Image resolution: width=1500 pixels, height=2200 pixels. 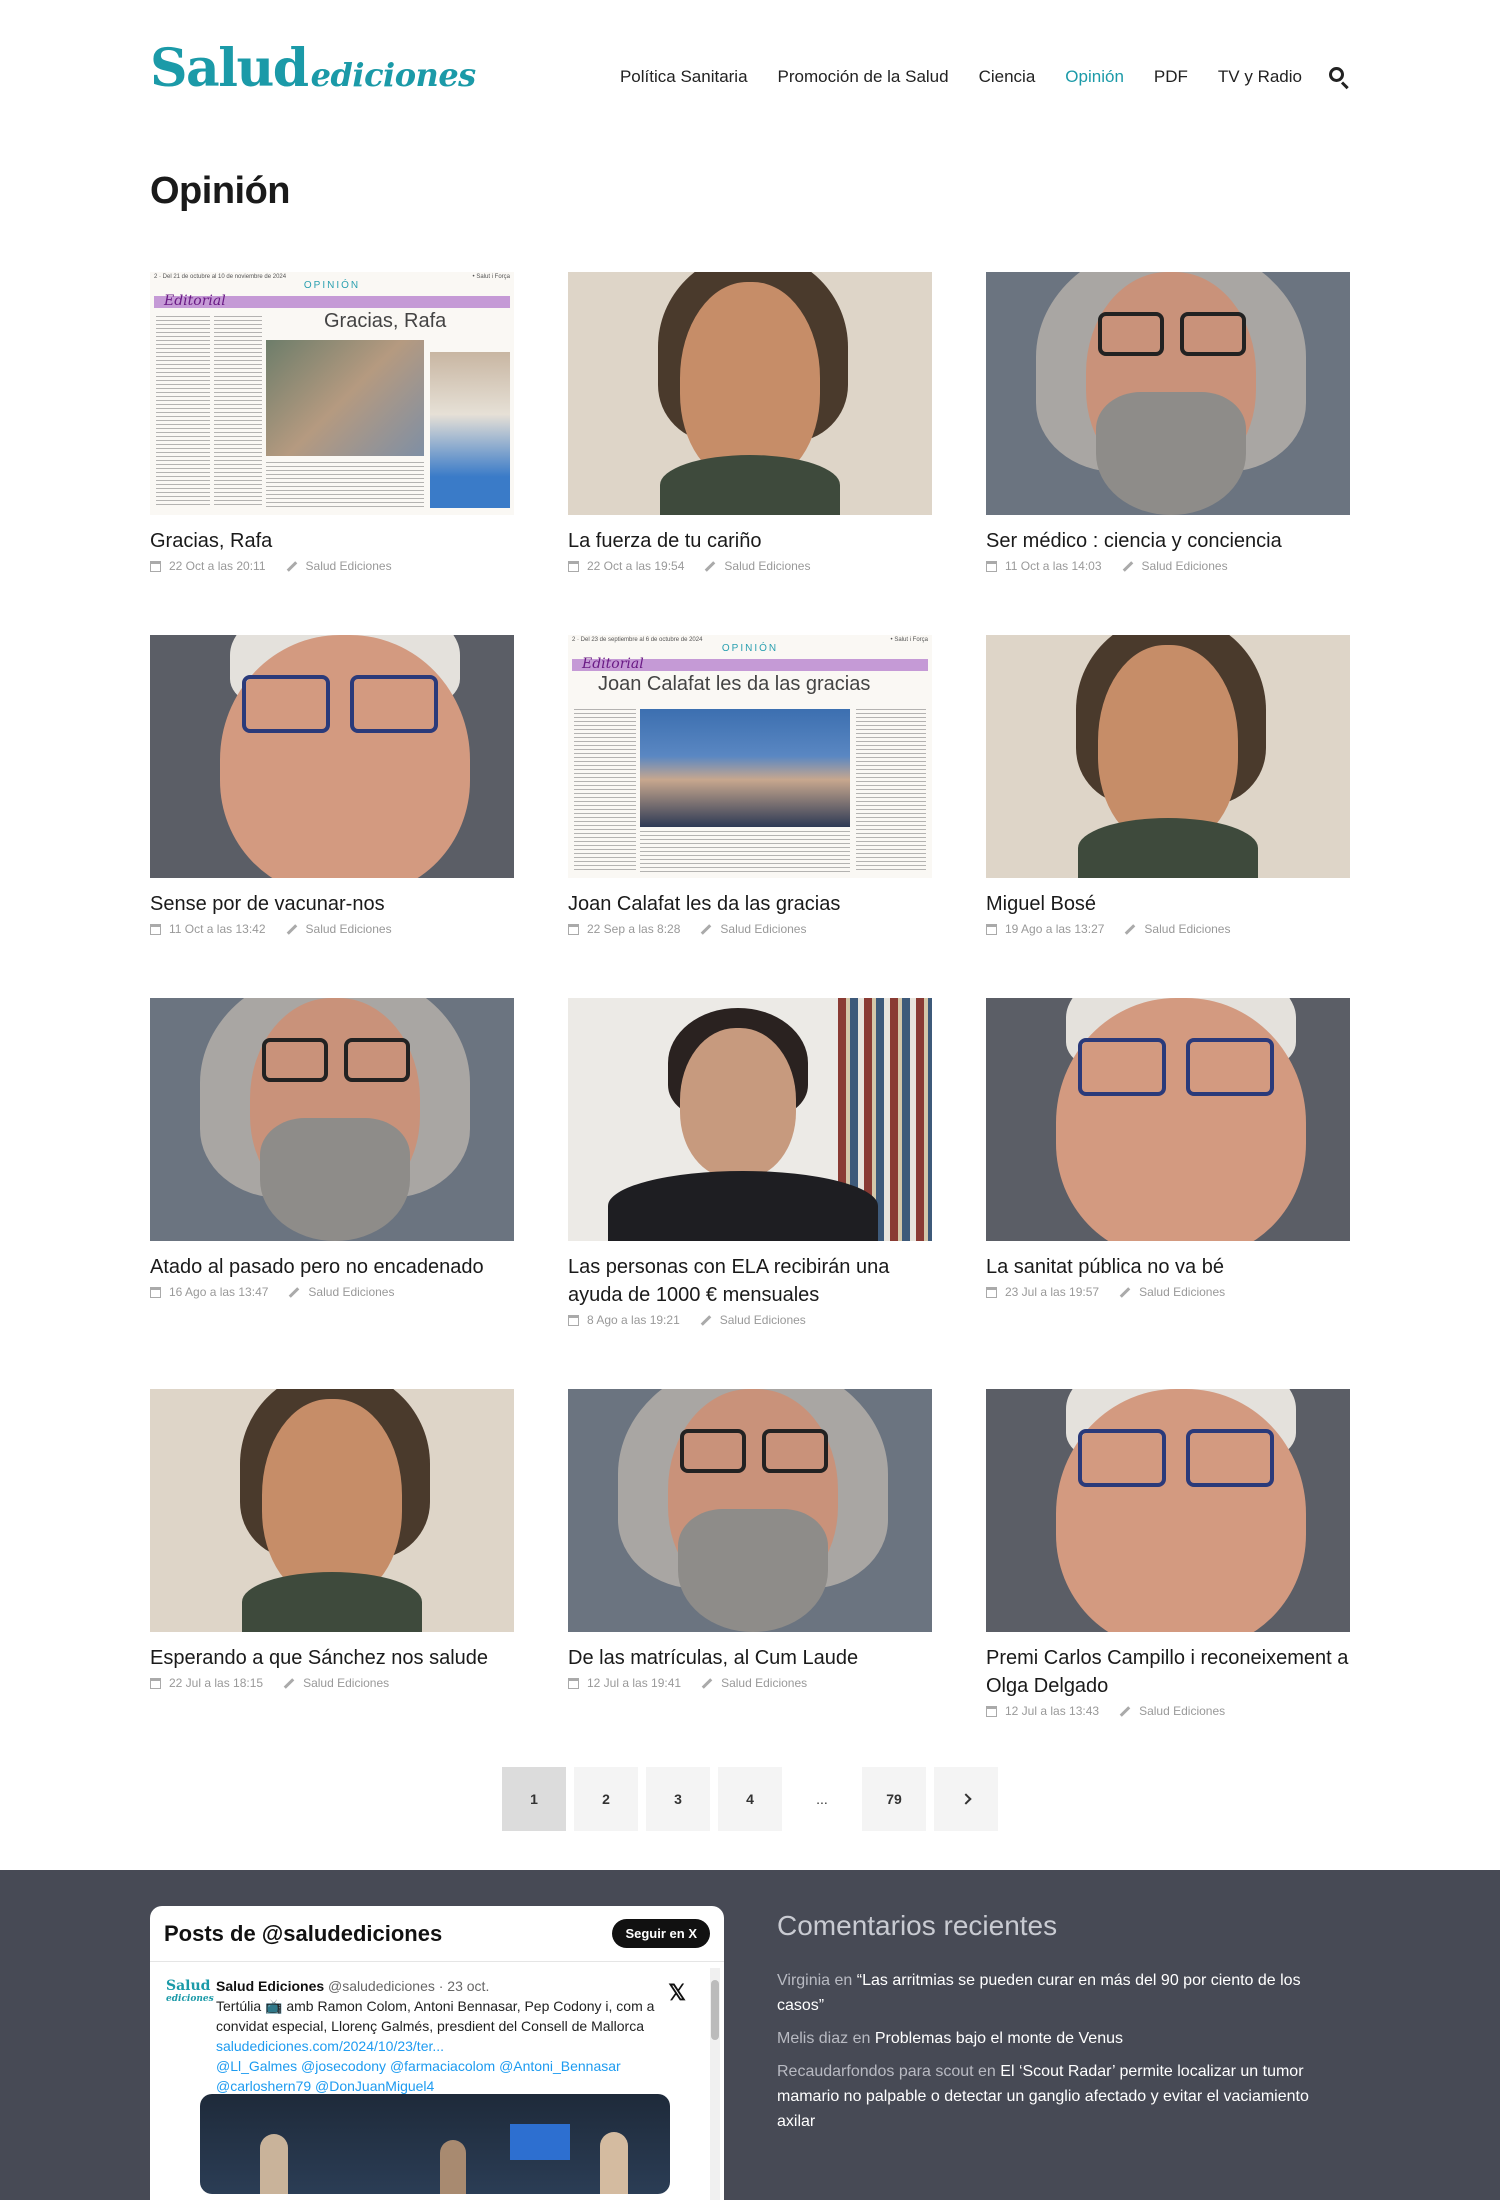 What do you see at coordinates (1260, 77) in the screenshot?
I see `nav-tv-radio: TV y Radio` at bounding box center [1260, 77].